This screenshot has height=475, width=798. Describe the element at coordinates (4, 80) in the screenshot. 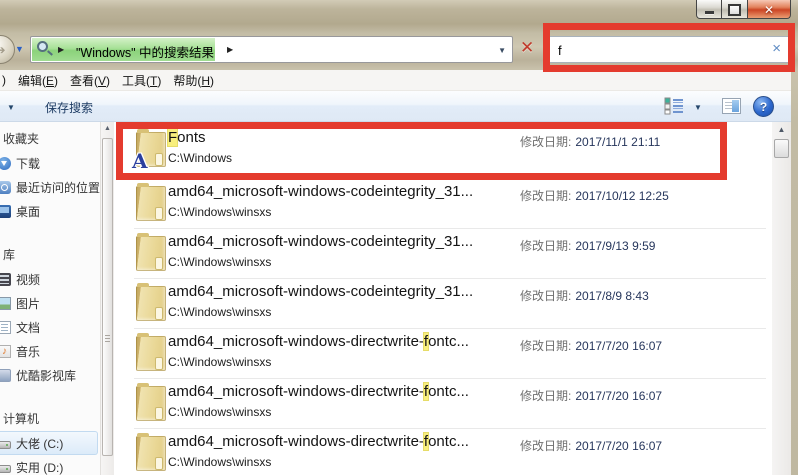

I see `menu-file-fragment: )` at that location.